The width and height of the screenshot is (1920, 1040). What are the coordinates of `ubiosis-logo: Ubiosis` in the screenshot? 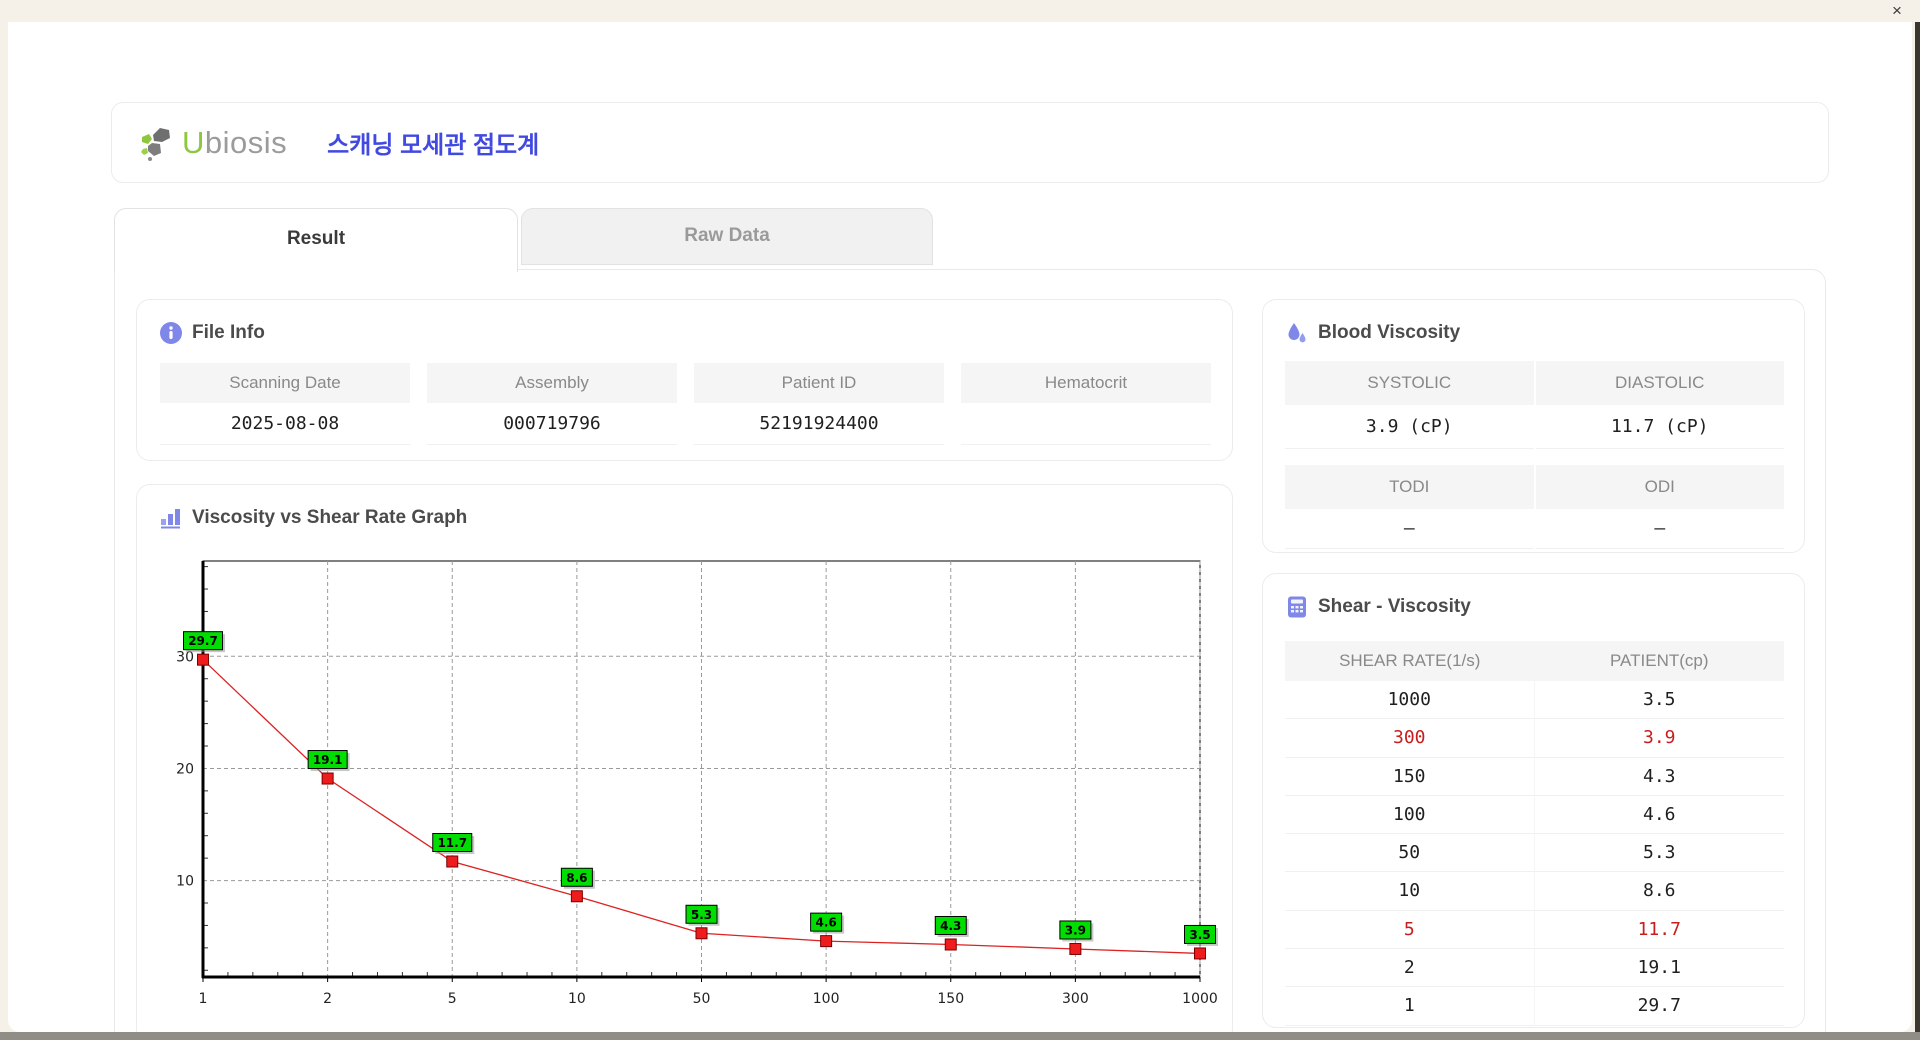 It's located at (211, 143).